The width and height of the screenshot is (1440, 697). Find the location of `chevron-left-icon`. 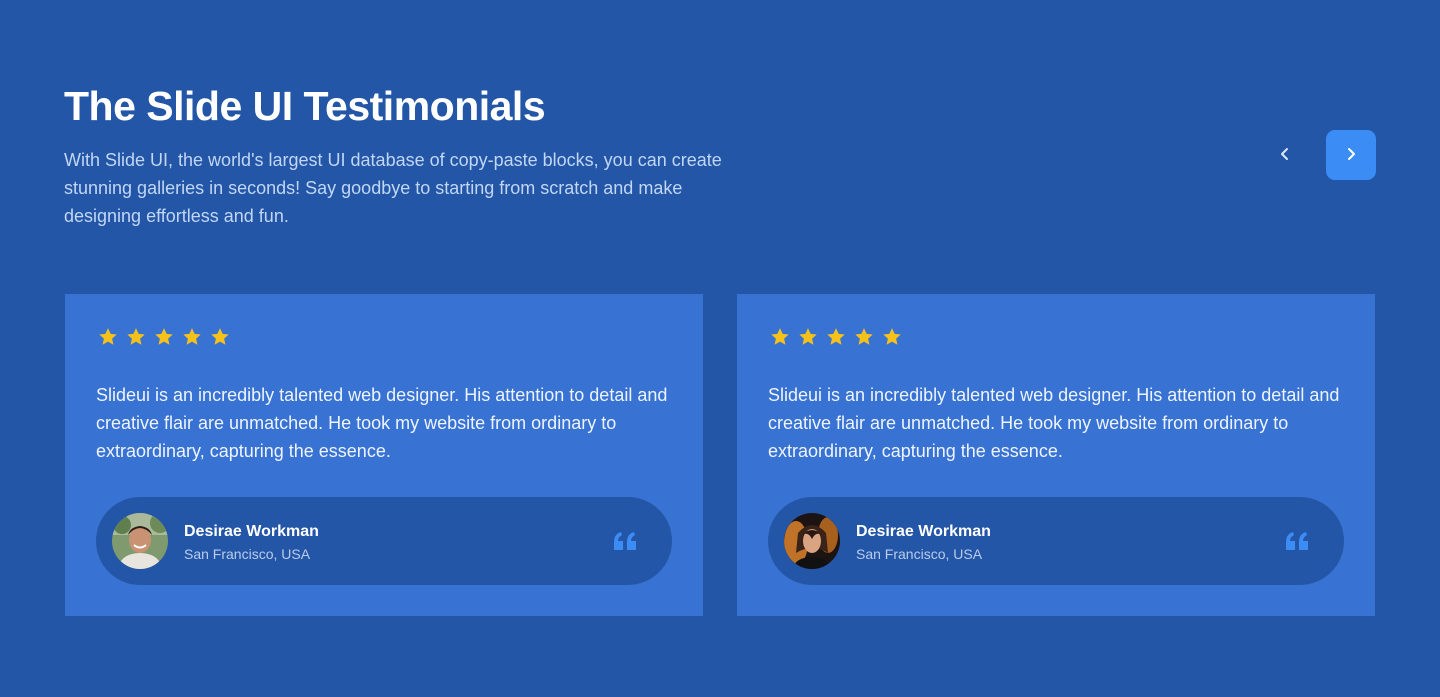

chevron-left-icon is located at coordinates (1285, 155).